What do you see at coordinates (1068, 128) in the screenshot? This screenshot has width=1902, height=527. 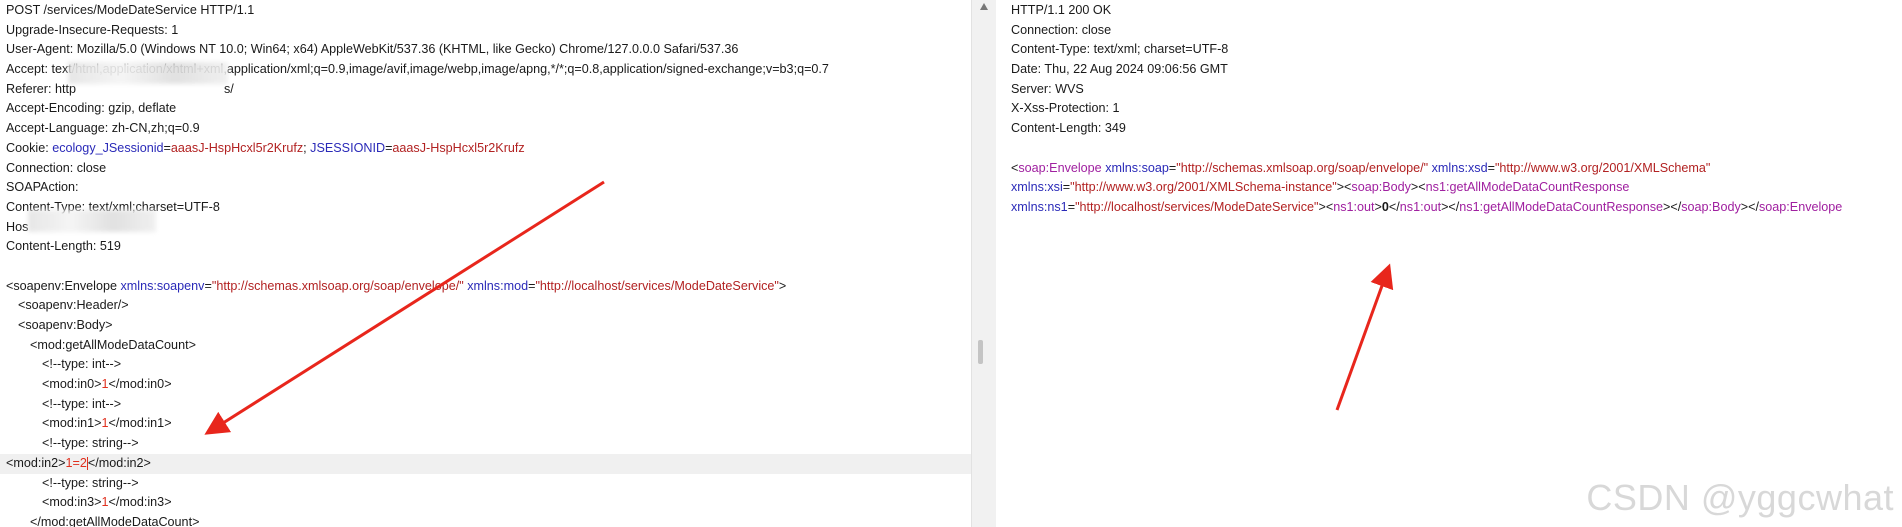 I see `resp-header-content-length: Content-Length: 349` at bounding box center [1068, 128].